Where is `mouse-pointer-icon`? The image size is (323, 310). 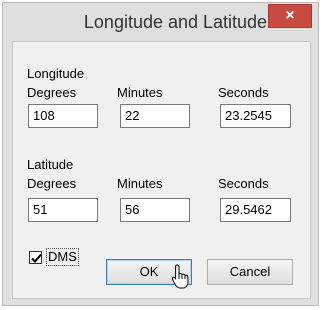
mouse-pointer-icon is located at coordinates (180, 276).